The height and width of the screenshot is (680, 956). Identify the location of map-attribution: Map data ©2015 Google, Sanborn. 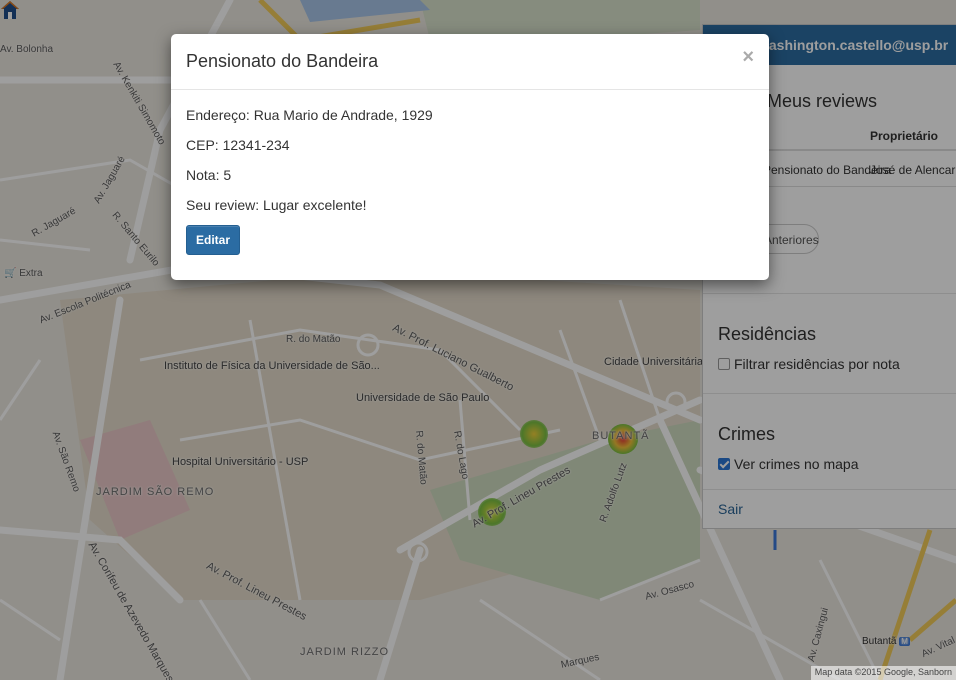
(883, 673).